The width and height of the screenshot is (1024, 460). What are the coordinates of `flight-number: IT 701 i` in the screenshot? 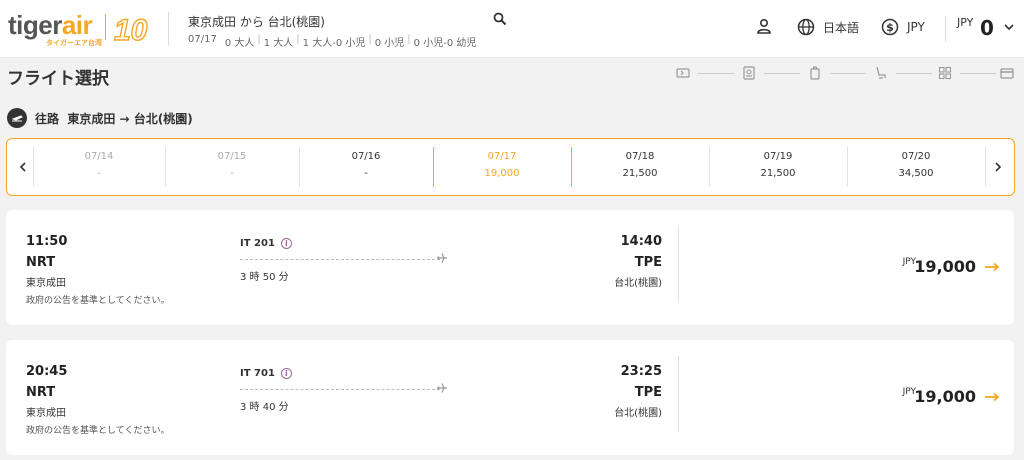 It's located at (266, 373).